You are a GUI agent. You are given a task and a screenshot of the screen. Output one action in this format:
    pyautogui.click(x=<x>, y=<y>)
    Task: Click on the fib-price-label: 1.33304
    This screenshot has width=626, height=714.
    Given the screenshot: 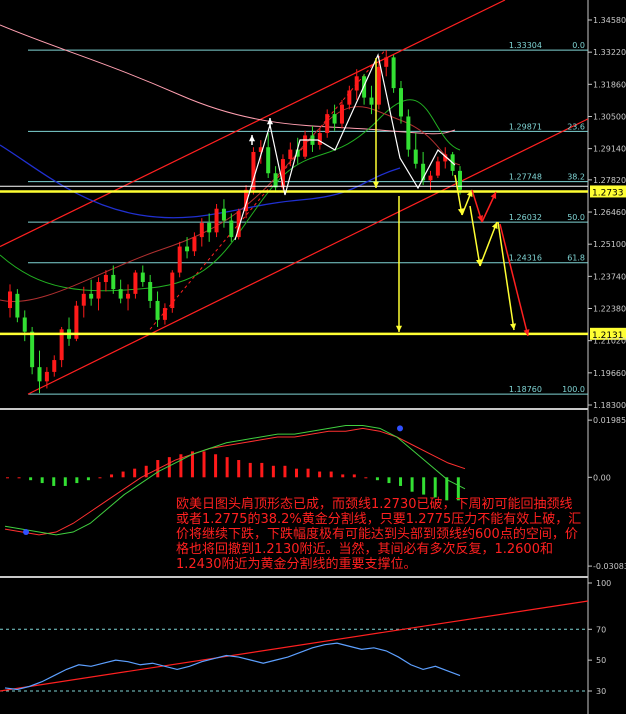 What is the action you would take?
    pyautogui.click(x=525, y=45)
    